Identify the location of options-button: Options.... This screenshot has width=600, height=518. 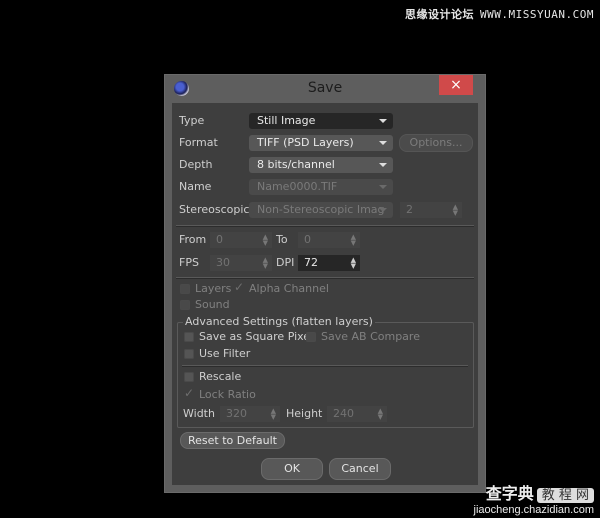
(436, 143).